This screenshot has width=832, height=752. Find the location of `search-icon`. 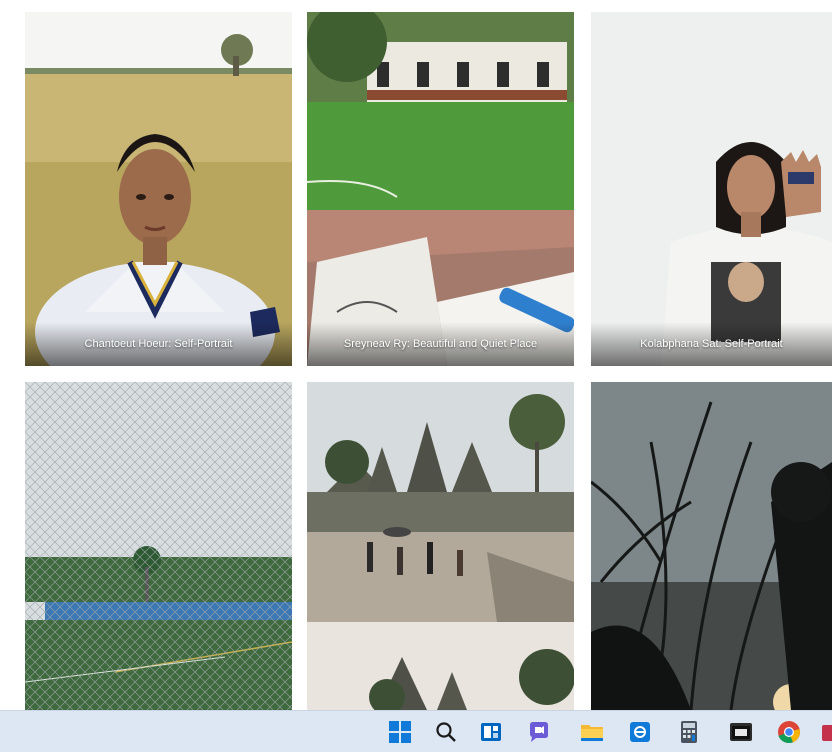

search-icon is located at coordinates (446, 732).